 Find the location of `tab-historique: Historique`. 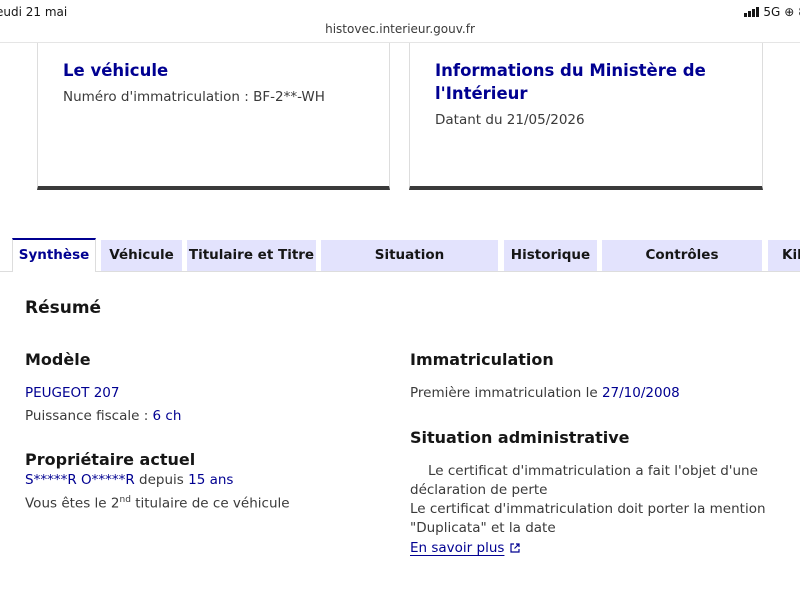

tab-historique: Historique is located at coordinates (550, 255).